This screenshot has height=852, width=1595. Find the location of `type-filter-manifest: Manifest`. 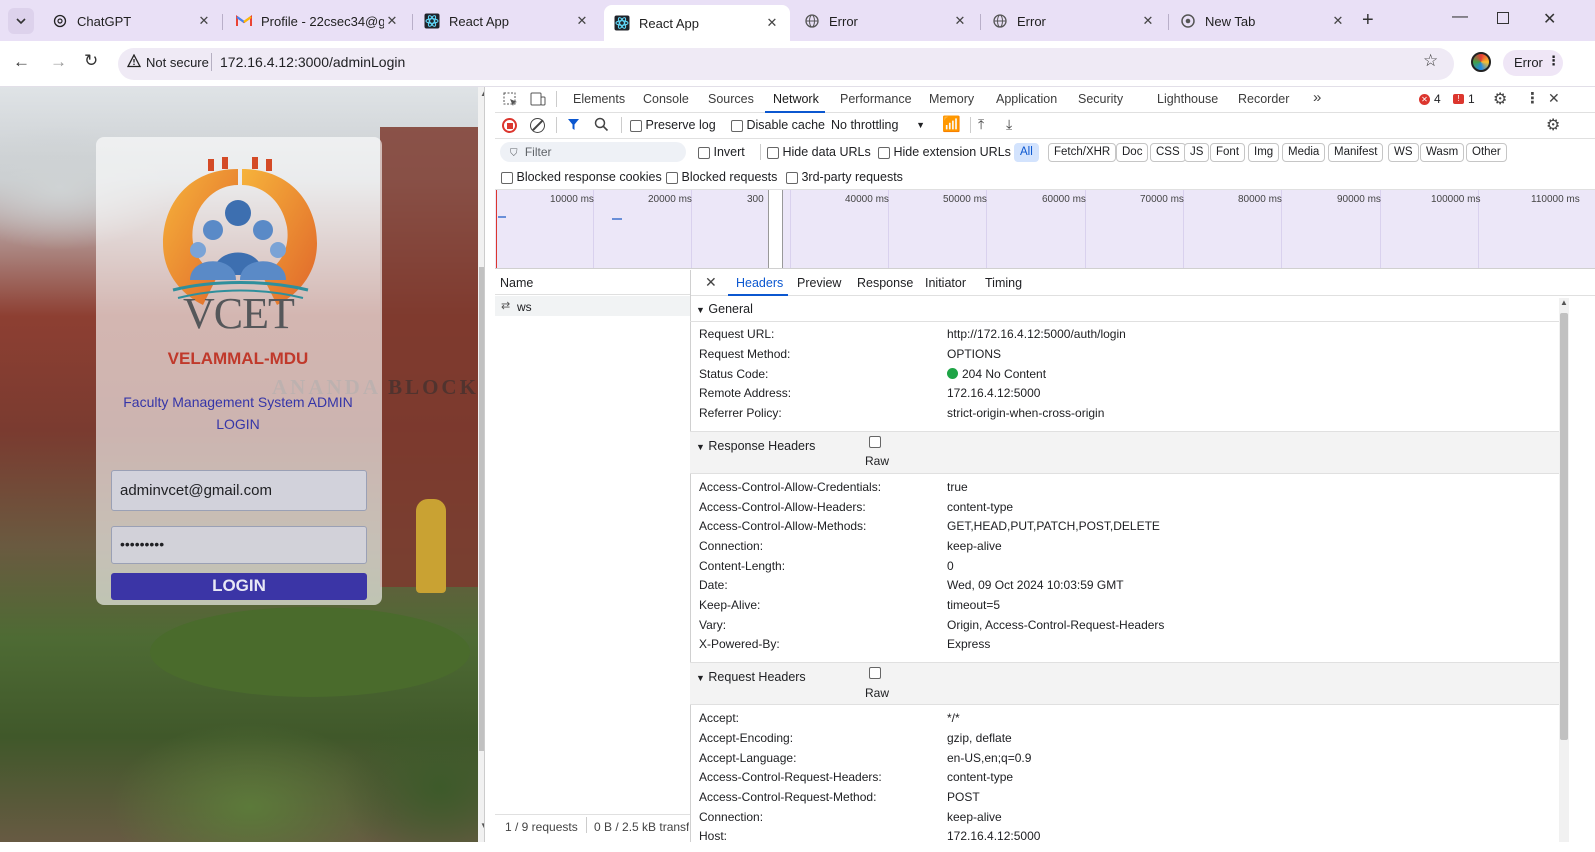

type-filter-manifest: Manifest is located at coordinates (1356, 152).